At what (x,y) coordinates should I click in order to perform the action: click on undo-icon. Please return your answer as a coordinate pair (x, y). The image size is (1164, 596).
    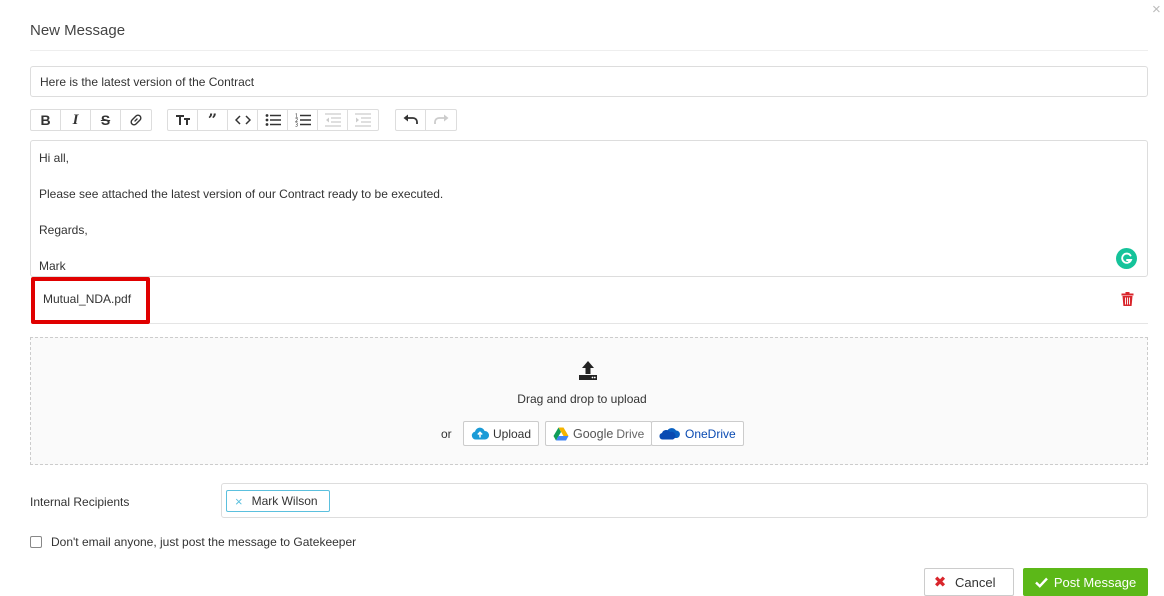
    Looking at the image, I should click on (410, 119).